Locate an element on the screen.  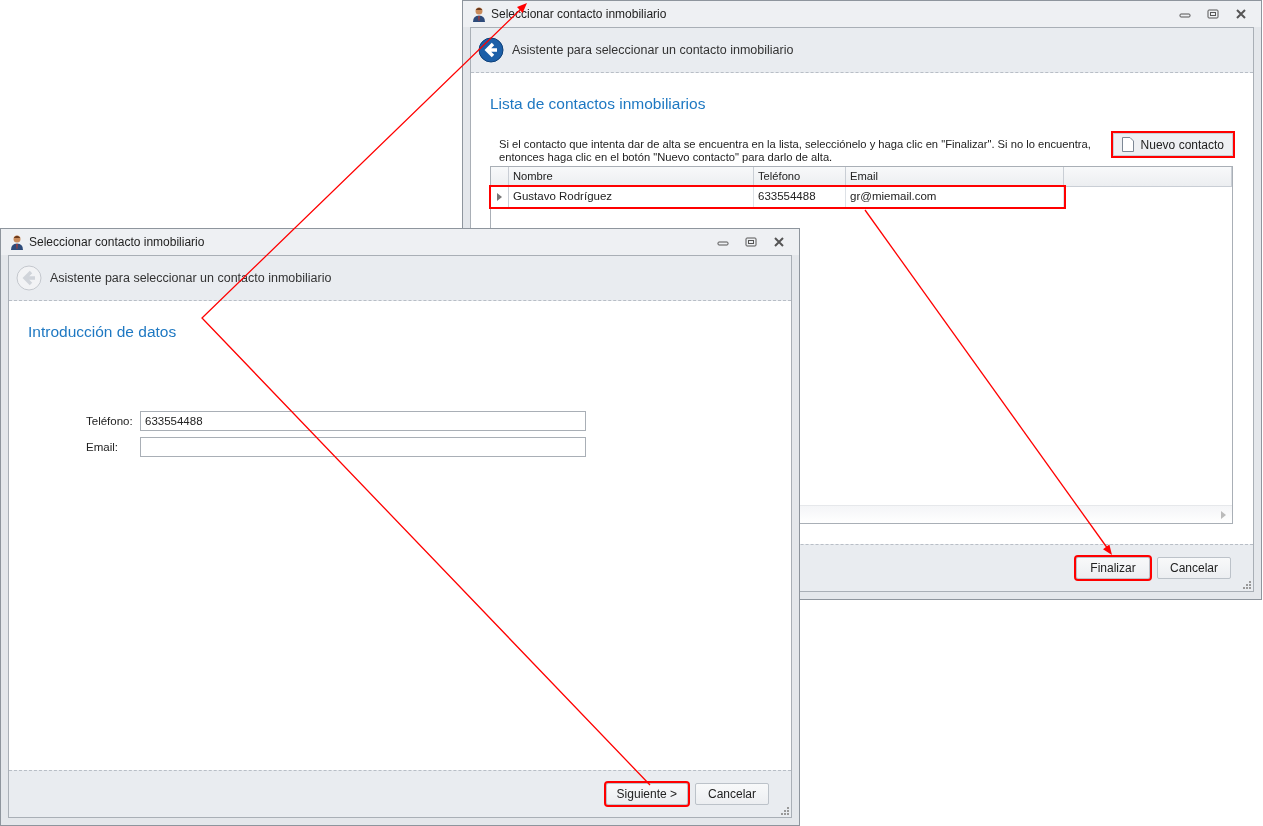
contact-row: Gustavo Rodríguez 633554488 gr@miemail.com is located at coordinates (777, 197).